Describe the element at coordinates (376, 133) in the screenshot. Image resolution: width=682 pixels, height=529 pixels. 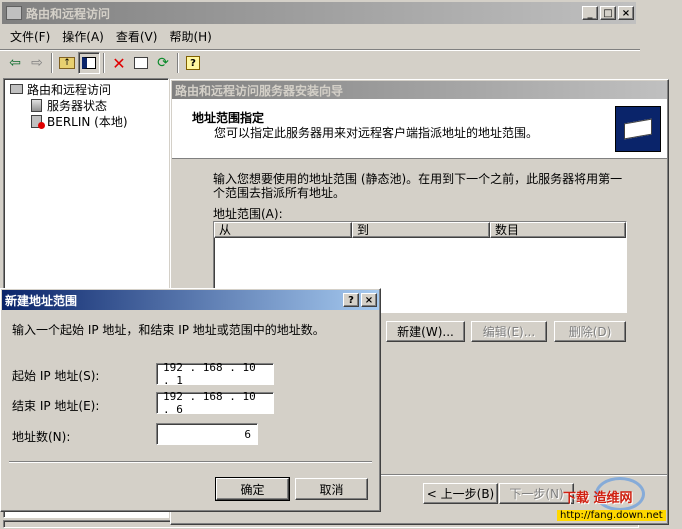
I see `wizard-header-subtitle: 您可以指定此服务器用来对远程客户端指派地址的地址范围。` at that location.